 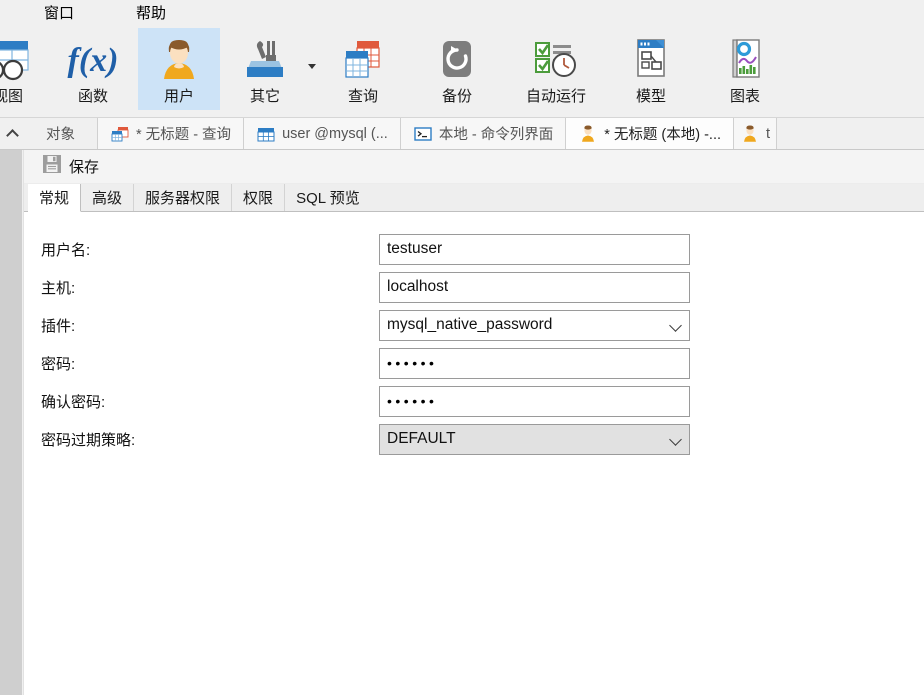 What do you see at coordinates (534, 401) in the screenshot?
I see `confirm-password-field: ••••••` at bounding box center [534, 401].